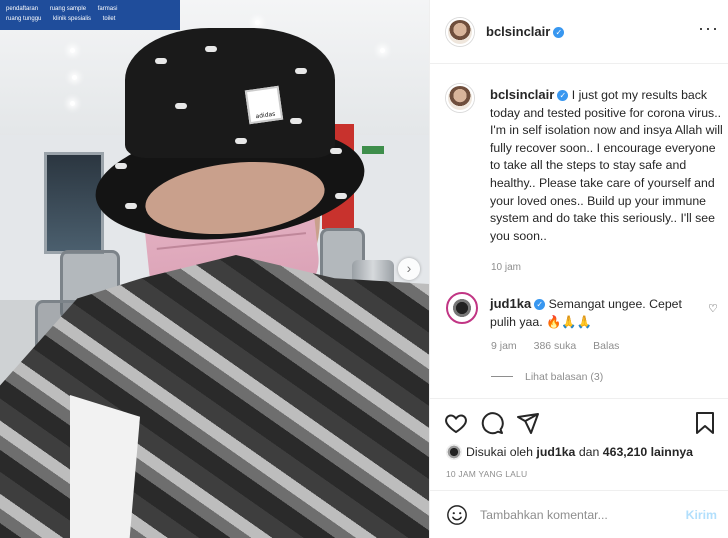 The height and width of the screenshot is (538, 728). What do you see at coordinates (504, 346) in the screenshot?
I see `comment-time: 9 jam` at bounding box center [504, 346].